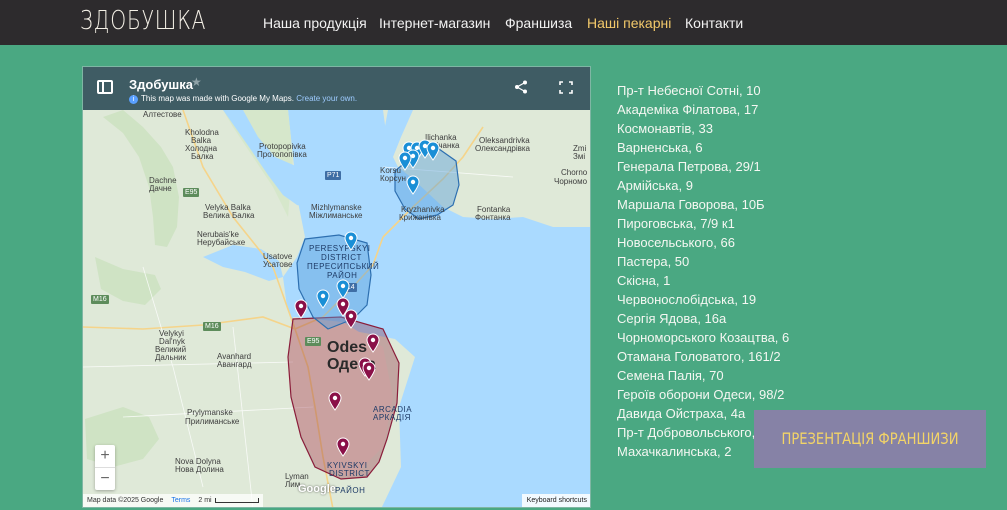  I want to click on map-label-prylymanske-en: Prylymanske, so click(210, 412).